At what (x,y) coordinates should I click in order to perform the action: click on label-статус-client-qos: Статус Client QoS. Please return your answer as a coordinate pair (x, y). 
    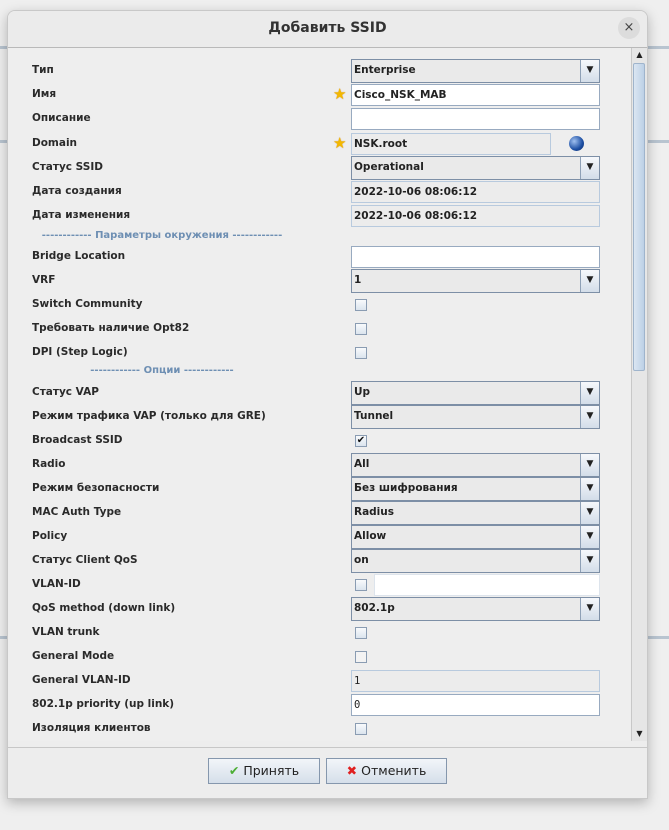
    Looking at the image, I should click on (85, 560).